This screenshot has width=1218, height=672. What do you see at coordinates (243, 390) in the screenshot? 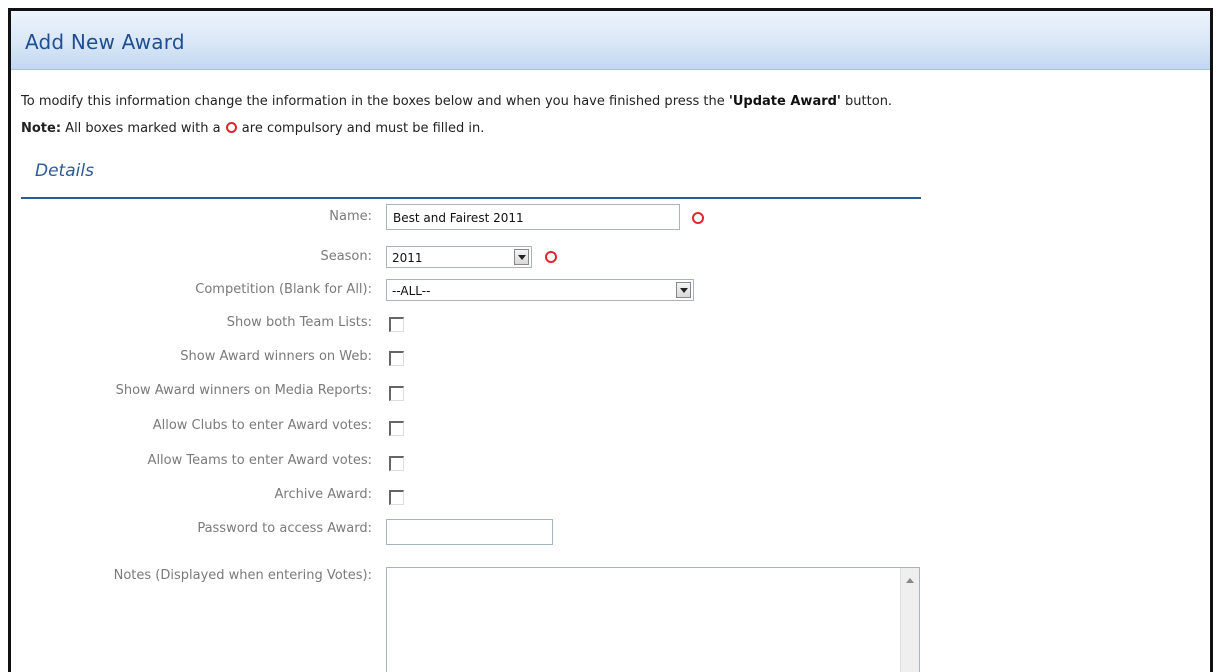
I see `show-media-label: Show Award winners on Media Reports:` at bounding box center [243, 390].